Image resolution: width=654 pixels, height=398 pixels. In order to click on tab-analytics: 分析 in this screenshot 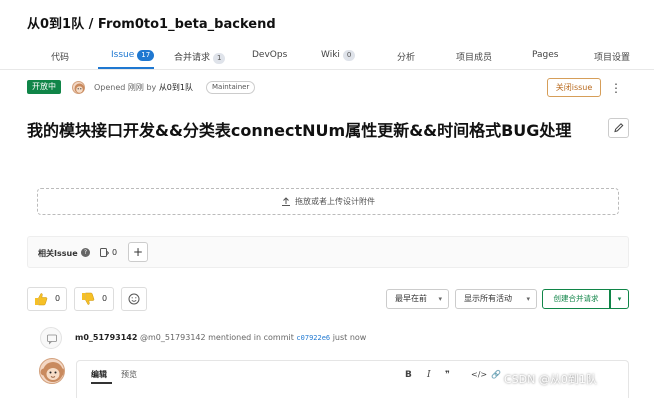, I will do `click(406, 56)`.